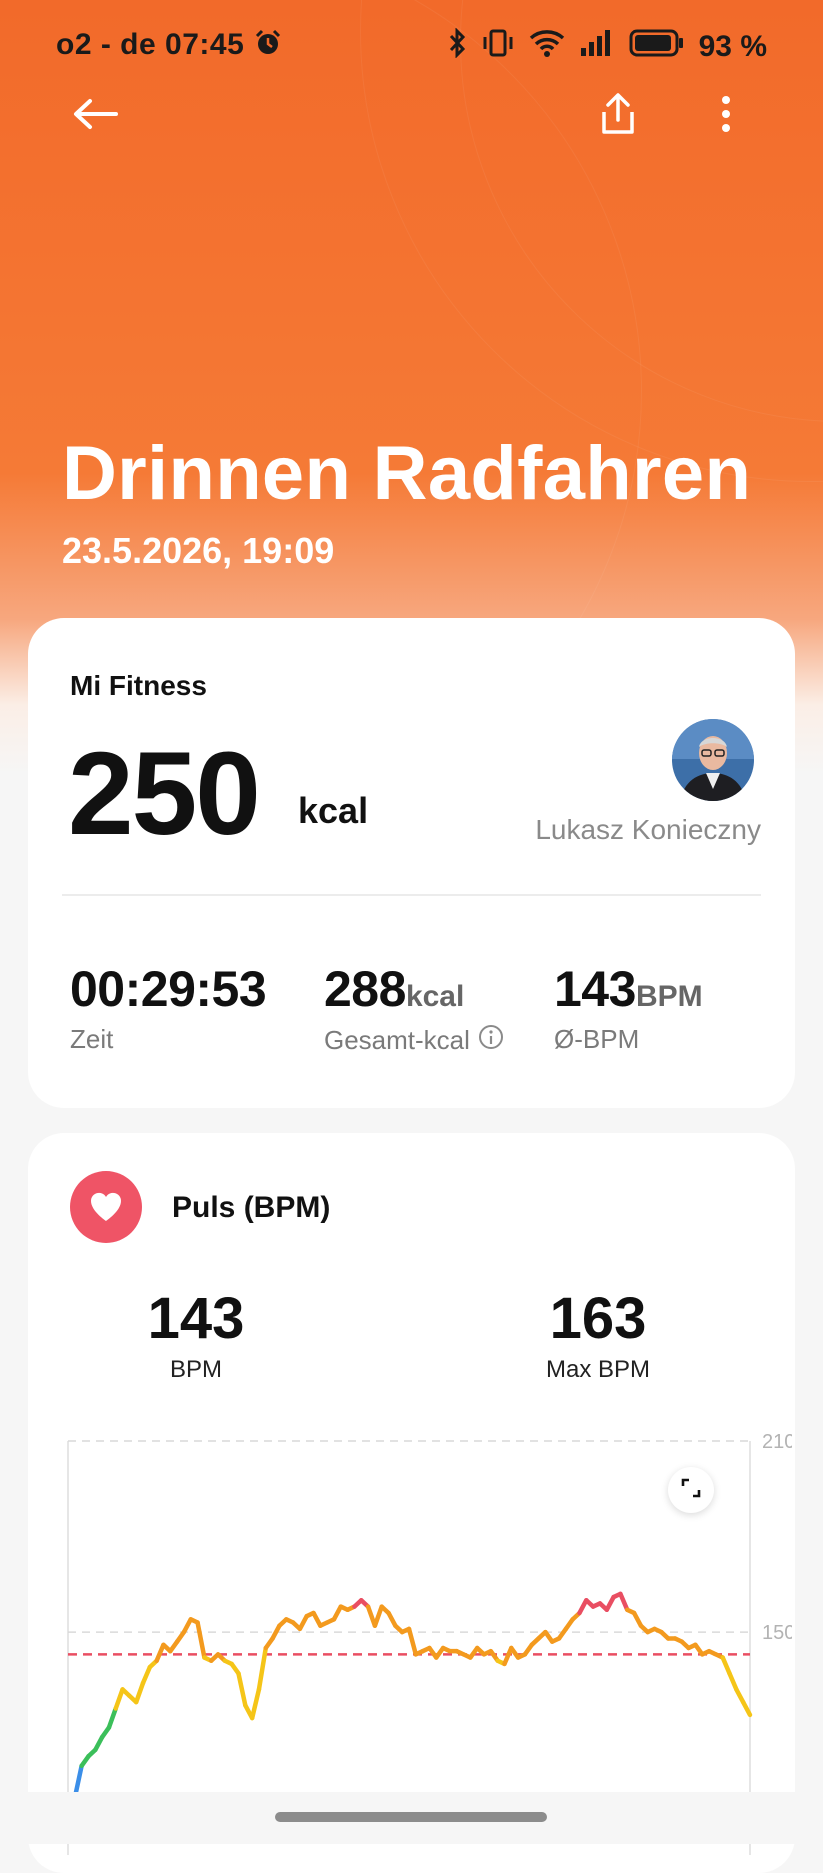 Image resolution: width=823 pixels, height=1873 pixels. I want to click on active-kcal-value: 250, so click(164, 794).